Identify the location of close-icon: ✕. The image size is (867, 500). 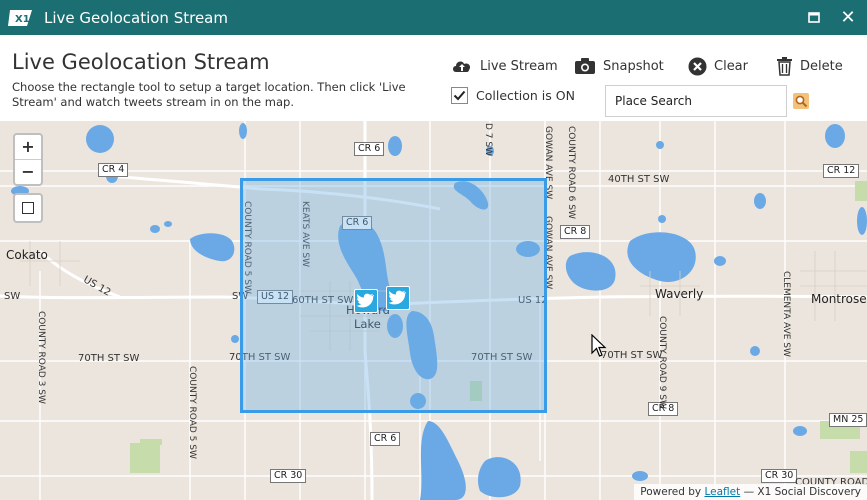
(848, 18).